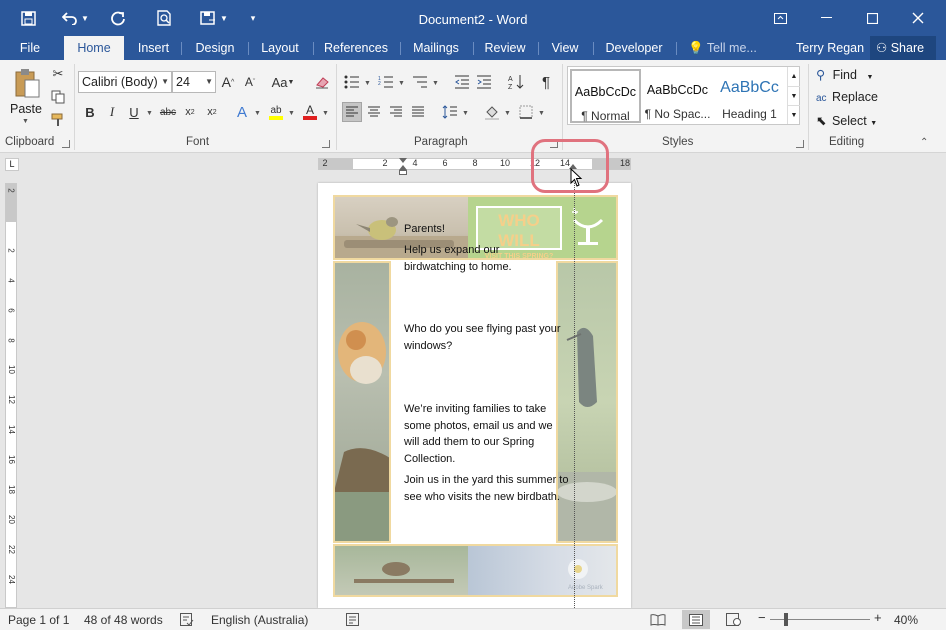 This screenshot has height=630, width=946. Describe the element at coordinates (507, 113) in the screenshot. I see `shading-dropdown-icon: ▼` at that location.